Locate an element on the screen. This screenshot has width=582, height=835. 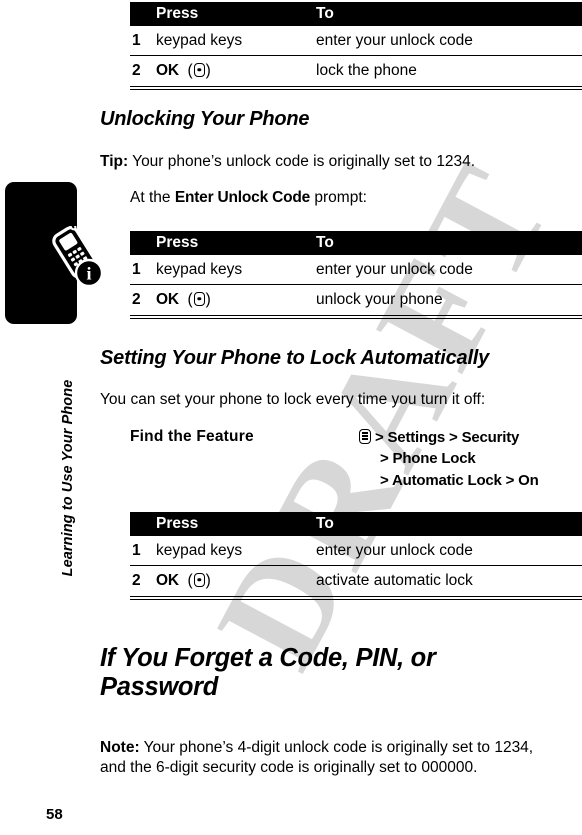
section-heading-auto-lock: Setting Your Phone to Lock Automatically is located at coordinates (295, 358).